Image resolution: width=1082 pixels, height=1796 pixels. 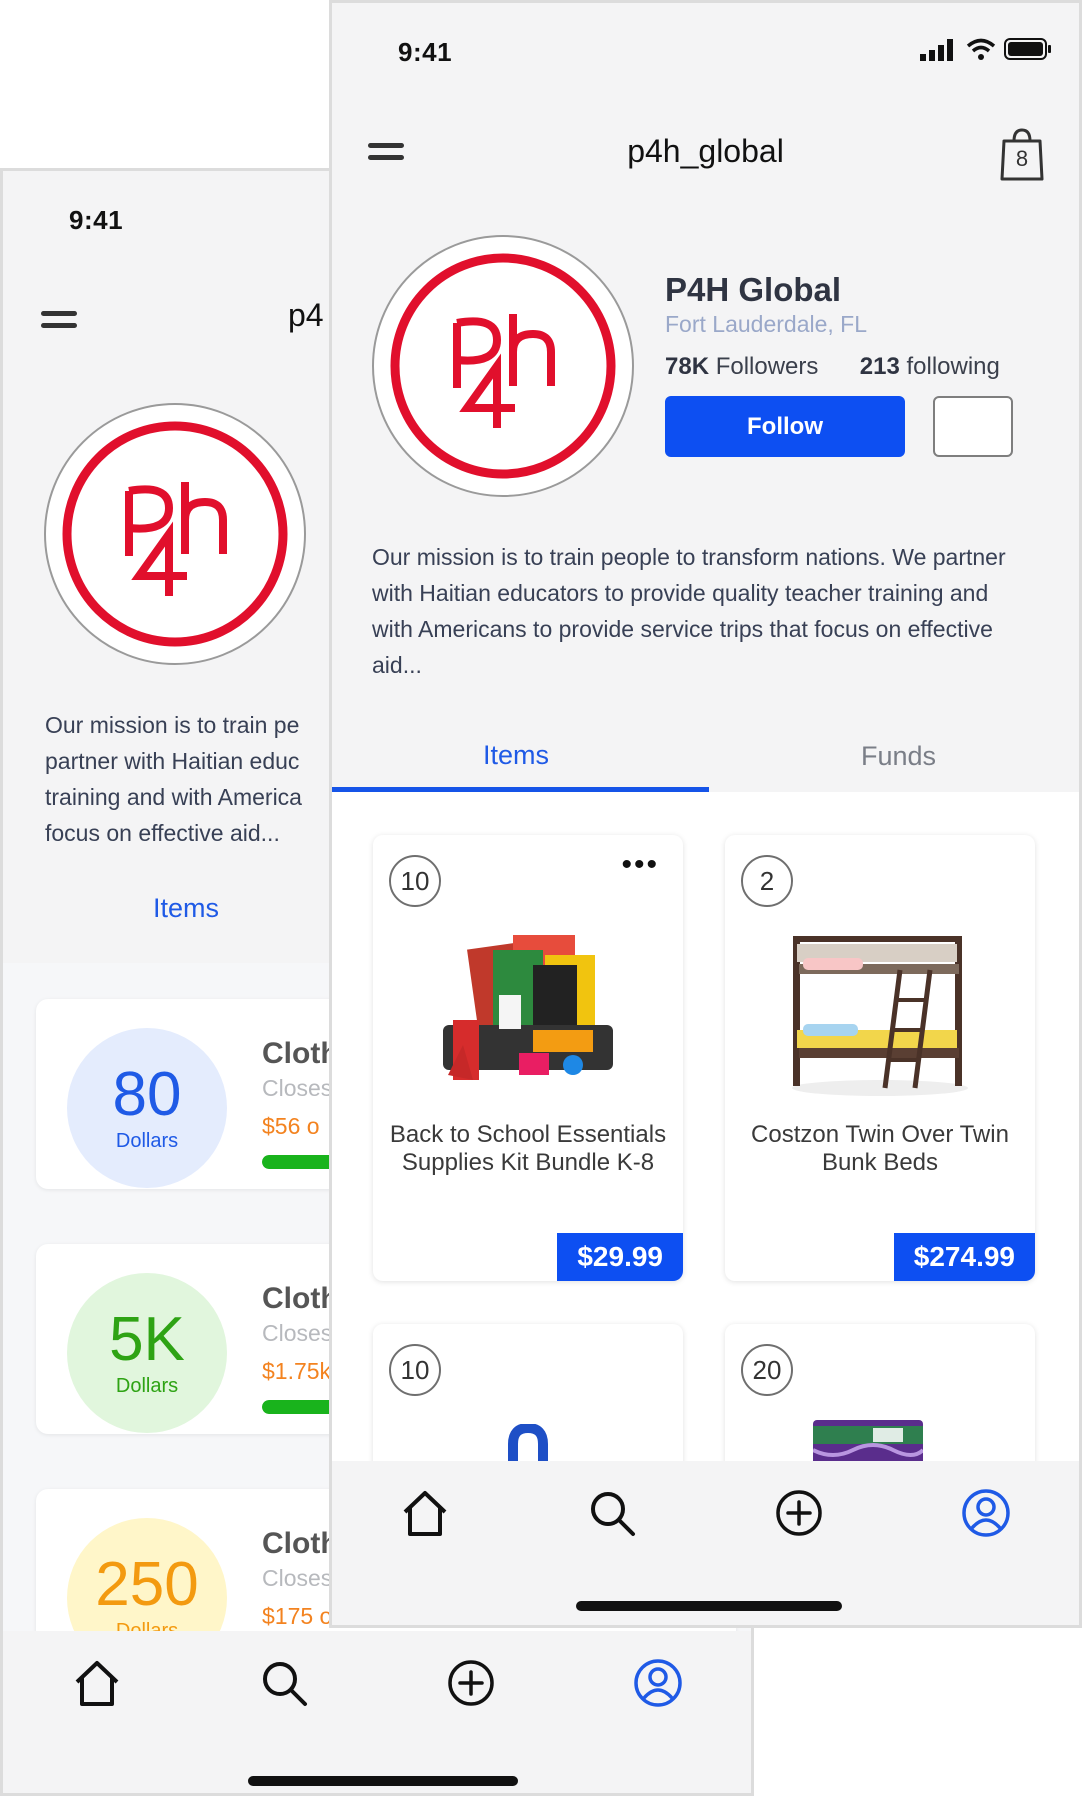 I want to click on mission-line: partner with Haitian educ, so click(x=172, y=761).